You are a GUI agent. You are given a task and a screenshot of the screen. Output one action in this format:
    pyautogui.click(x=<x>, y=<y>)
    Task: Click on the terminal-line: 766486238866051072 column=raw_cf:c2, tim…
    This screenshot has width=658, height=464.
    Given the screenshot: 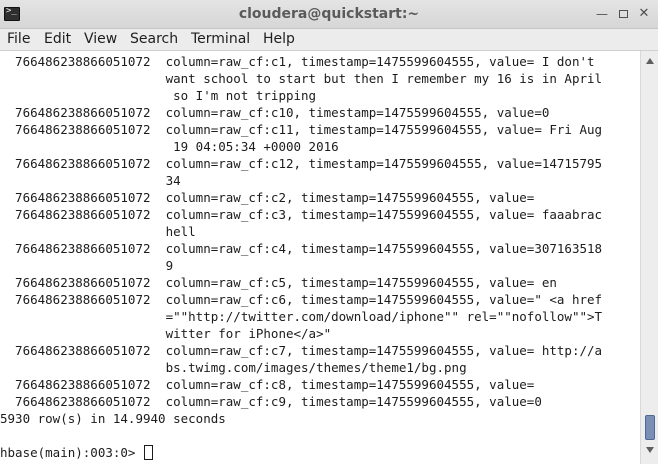 What is the action you would take?
    pyautogui.click(x=267, y=197)
    